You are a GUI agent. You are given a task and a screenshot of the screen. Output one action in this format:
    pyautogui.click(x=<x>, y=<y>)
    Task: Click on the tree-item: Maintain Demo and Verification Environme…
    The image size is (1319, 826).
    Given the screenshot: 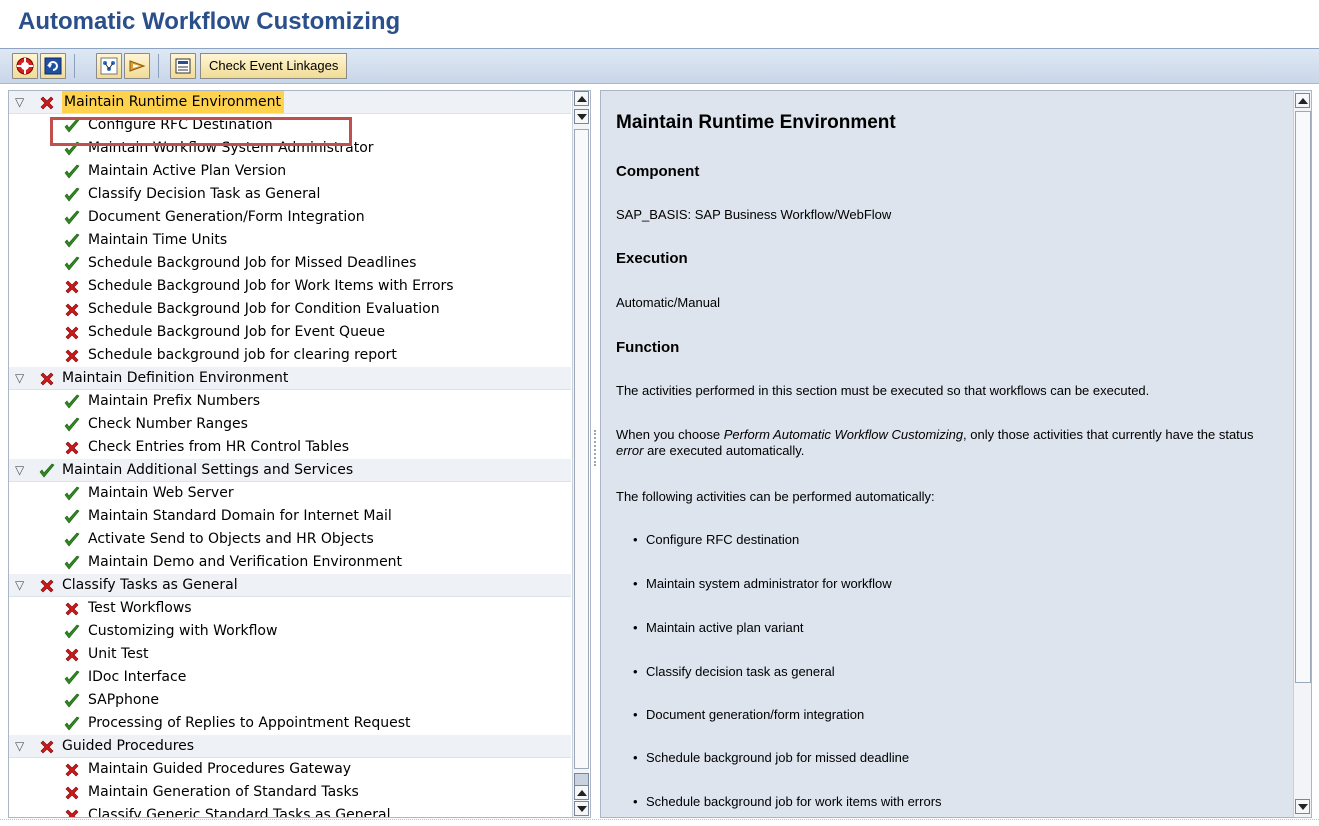 What is the action you would take?
    pyautogui.click(x=290, y=562)
    